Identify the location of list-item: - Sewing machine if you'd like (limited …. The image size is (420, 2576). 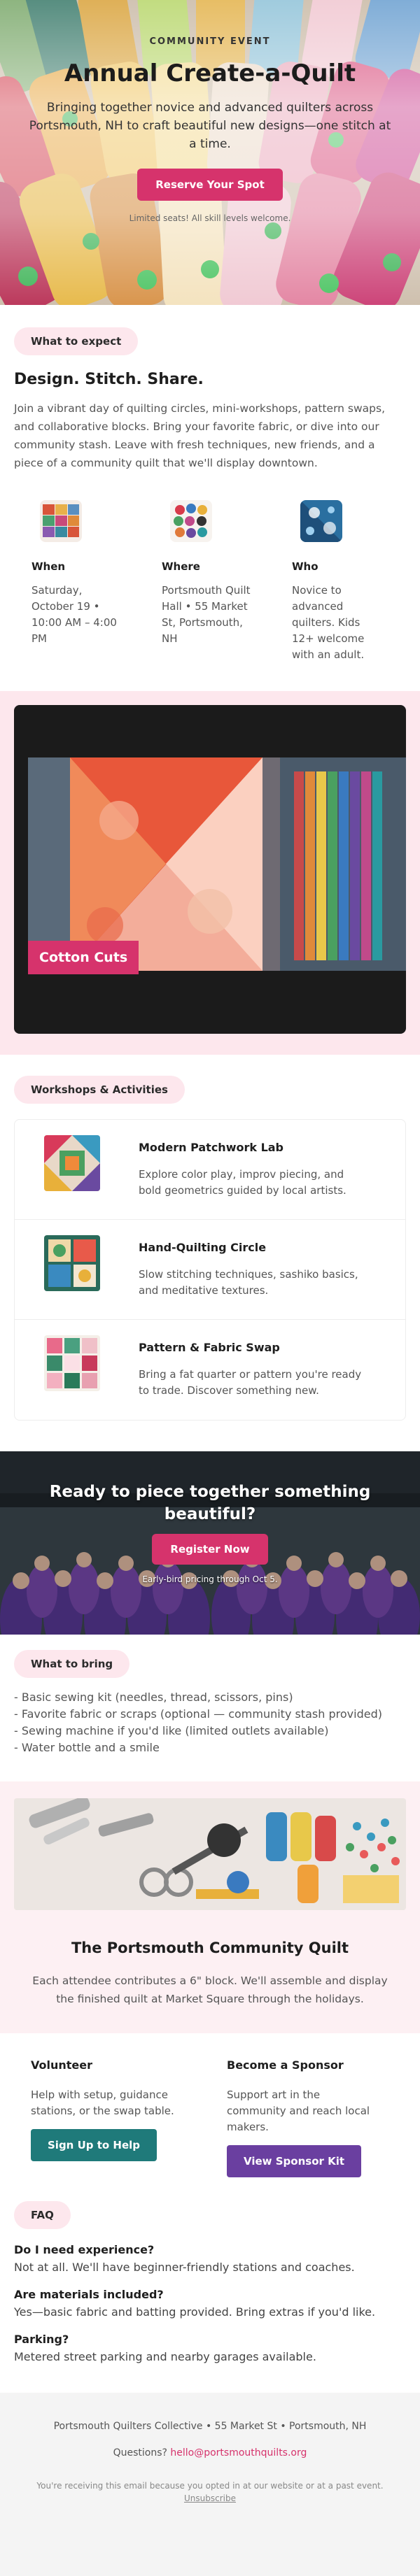
(171, 1730).